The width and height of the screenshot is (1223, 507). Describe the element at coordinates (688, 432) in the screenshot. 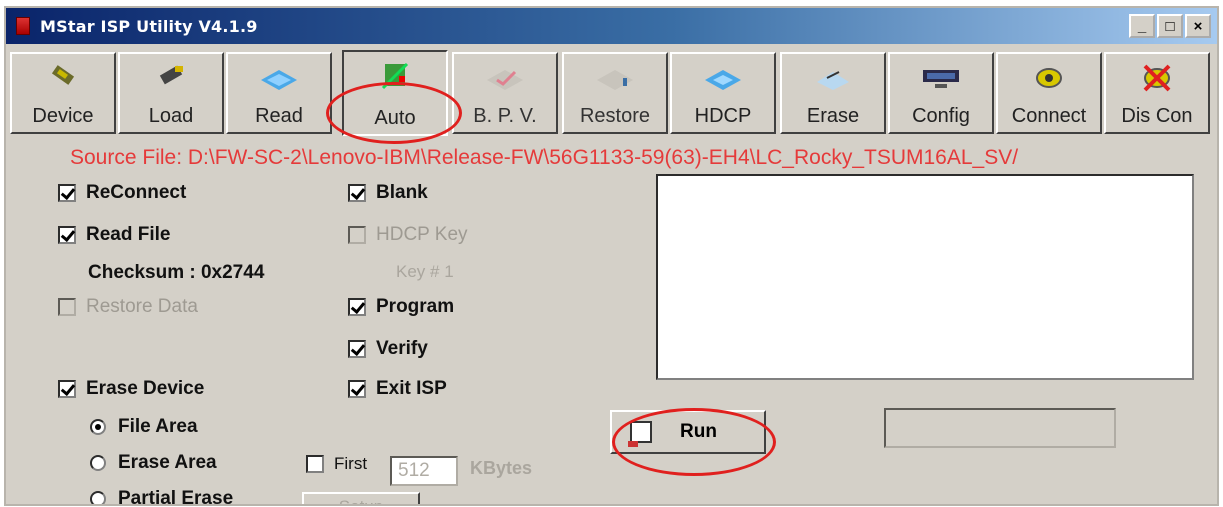

I see `run-button: Run` at that location.